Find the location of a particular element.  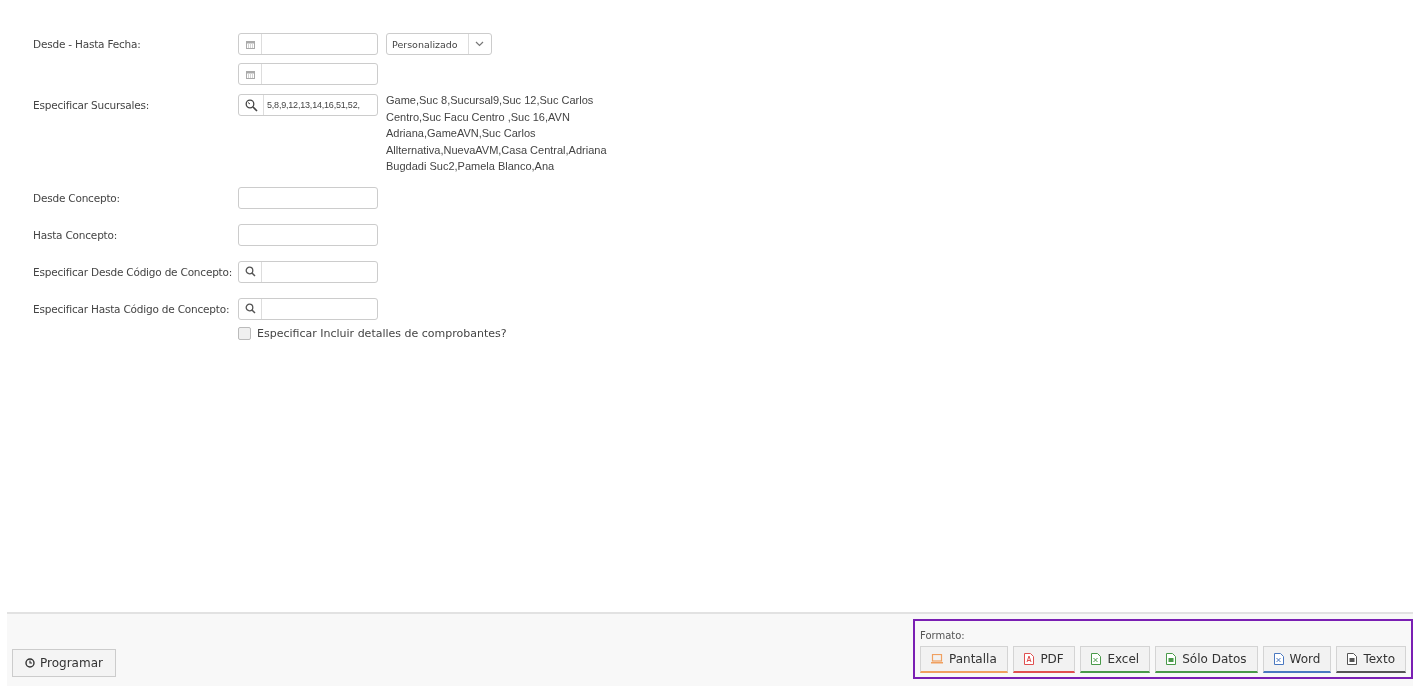

format-button: Pantalla is located at coordinates (964, 659).